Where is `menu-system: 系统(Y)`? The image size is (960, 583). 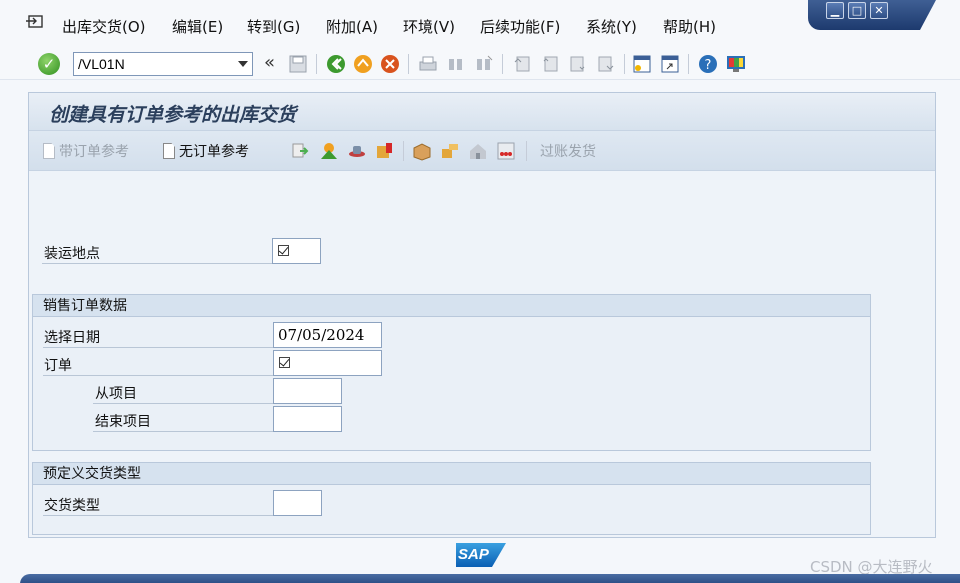
menu-system: 系统(Y) is located at coordinates (611, 26).